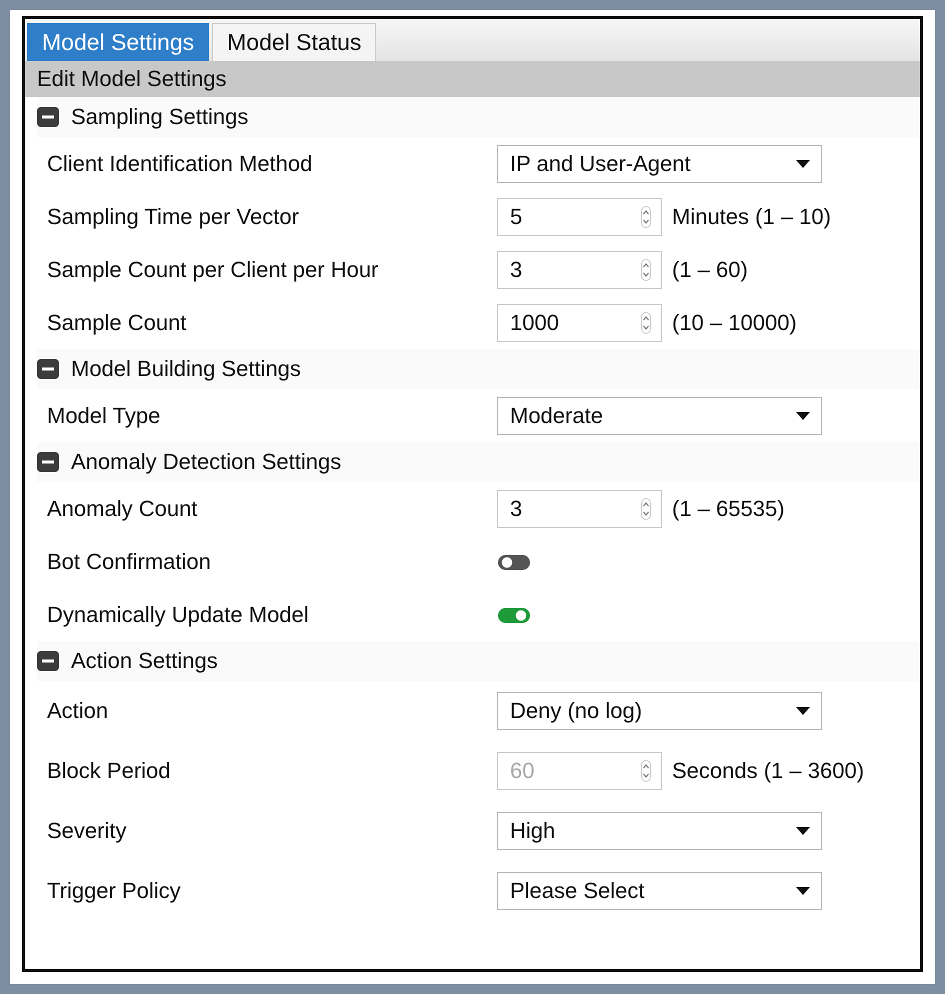  Describe the element at coordinates (579, 323) in the screenshot. I see `number-field: 1000` at that location.